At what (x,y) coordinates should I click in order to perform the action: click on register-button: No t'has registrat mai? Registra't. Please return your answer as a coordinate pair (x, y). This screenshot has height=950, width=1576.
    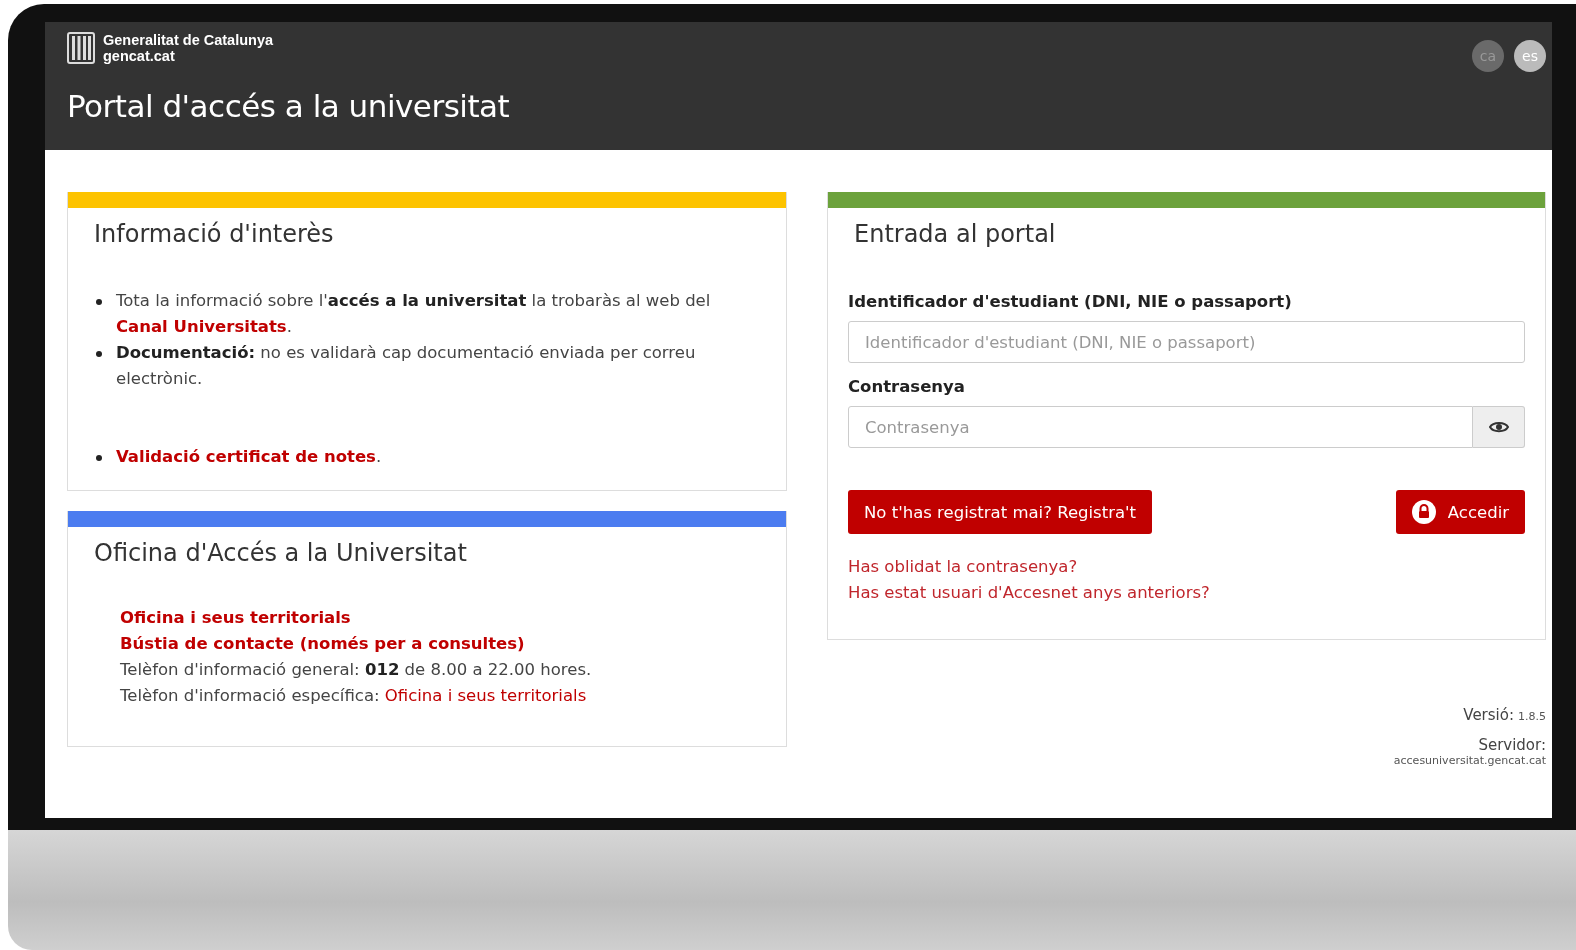
    Looking at the image, I should click on (1000, 512).